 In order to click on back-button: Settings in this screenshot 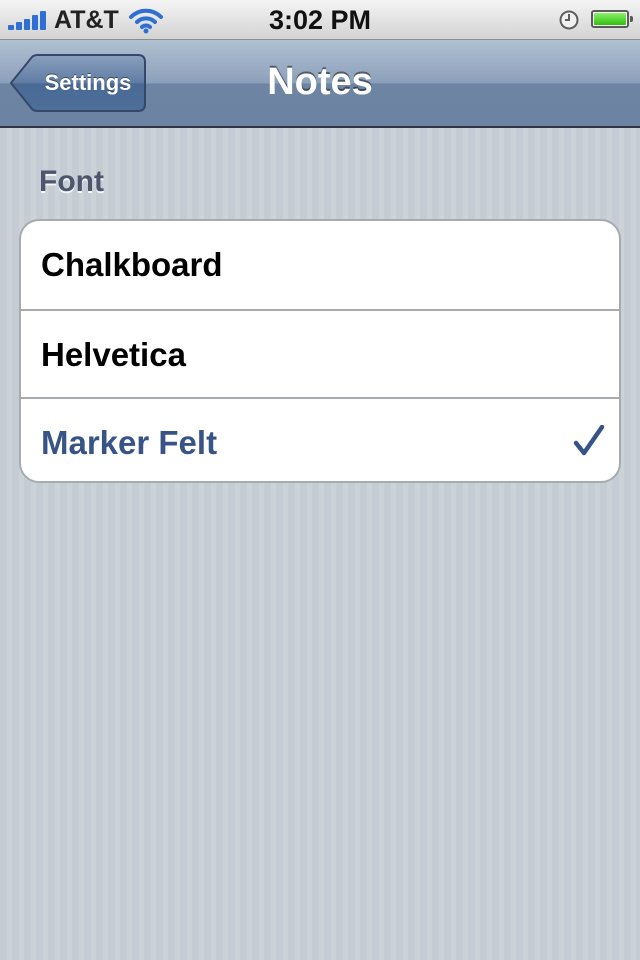, I will do `click(78, 83)`.